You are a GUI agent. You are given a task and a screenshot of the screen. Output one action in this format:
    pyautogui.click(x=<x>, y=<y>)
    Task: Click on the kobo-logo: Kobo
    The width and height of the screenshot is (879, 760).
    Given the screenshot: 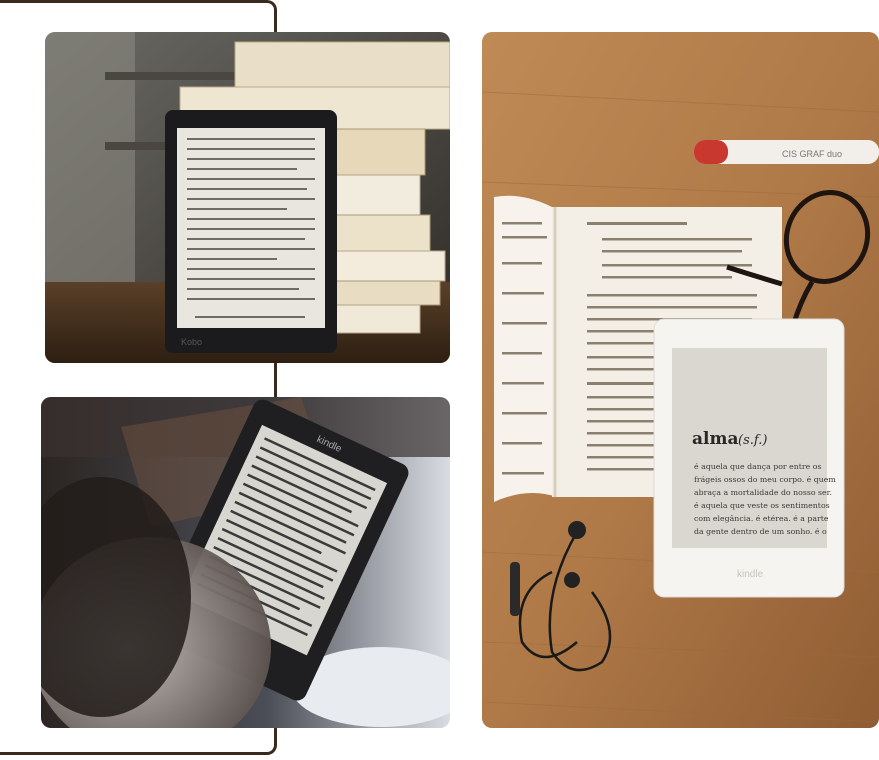 What is the action you would take?
    pyautogui.click(x=191, y=342)
    